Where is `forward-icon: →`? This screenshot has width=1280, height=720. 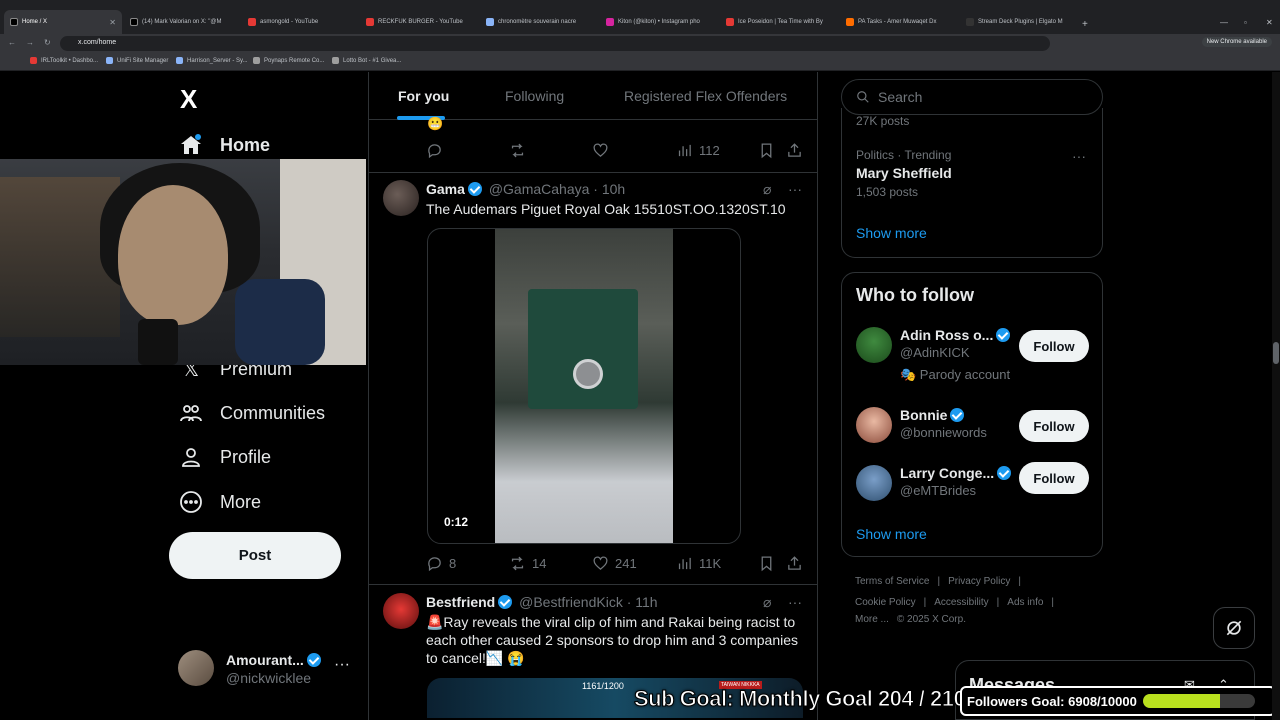 forward-icon: → is located at coordinates (30, 42).